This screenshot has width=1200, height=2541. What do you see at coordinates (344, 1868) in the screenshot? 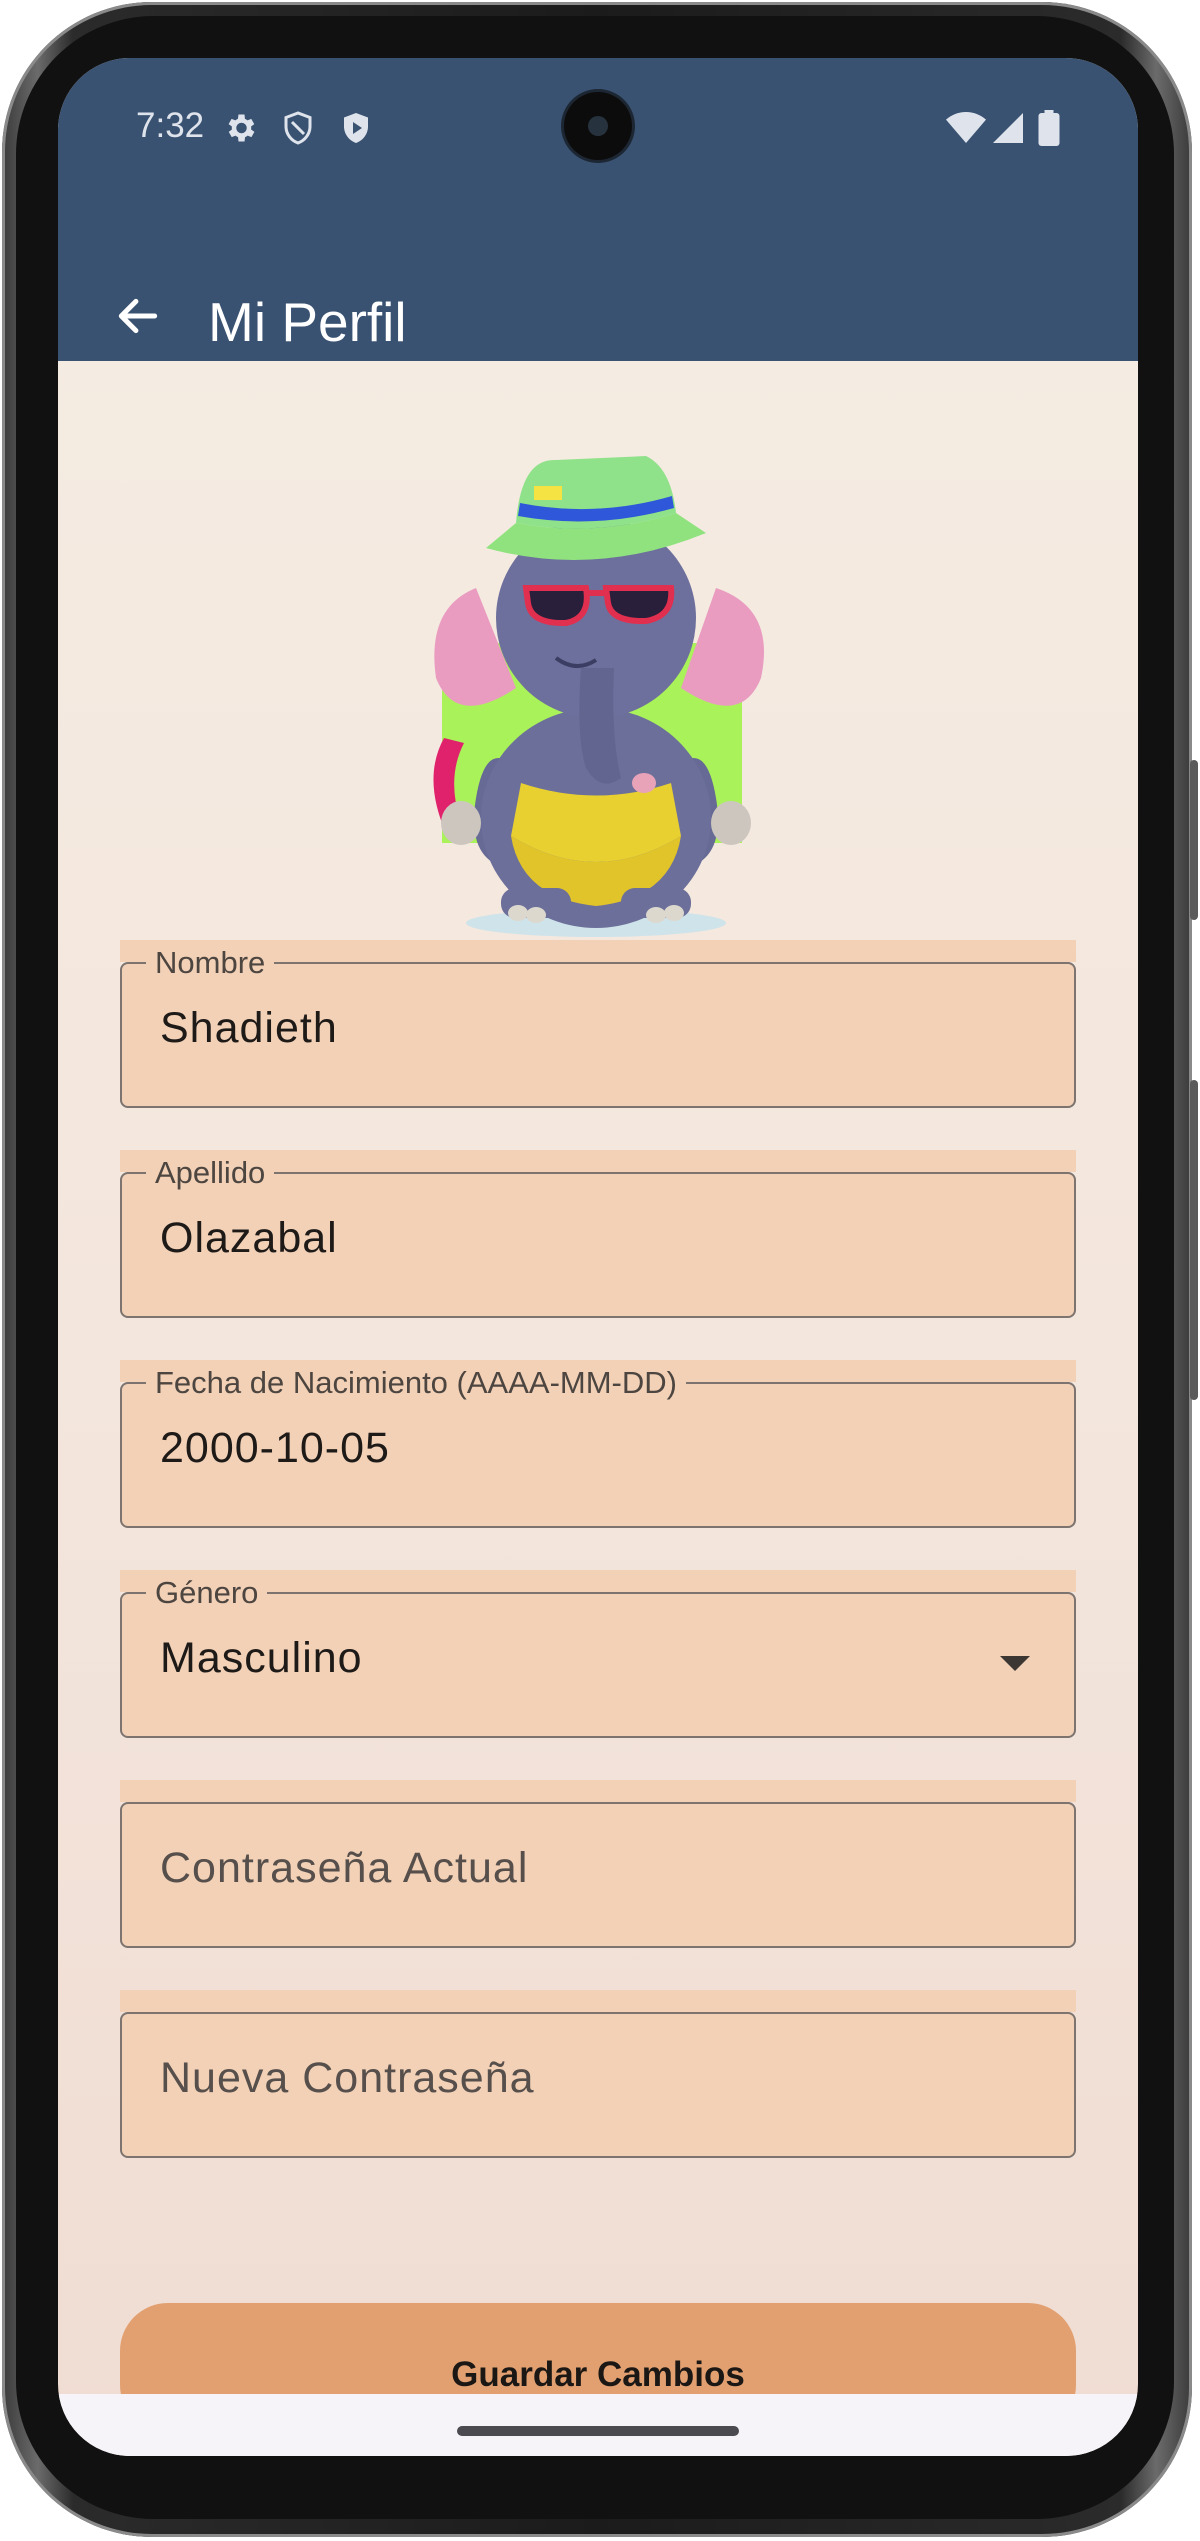
I see `contrasena-actual-placeholder: Contraseña Actual` at bounding box center [344, 1868].